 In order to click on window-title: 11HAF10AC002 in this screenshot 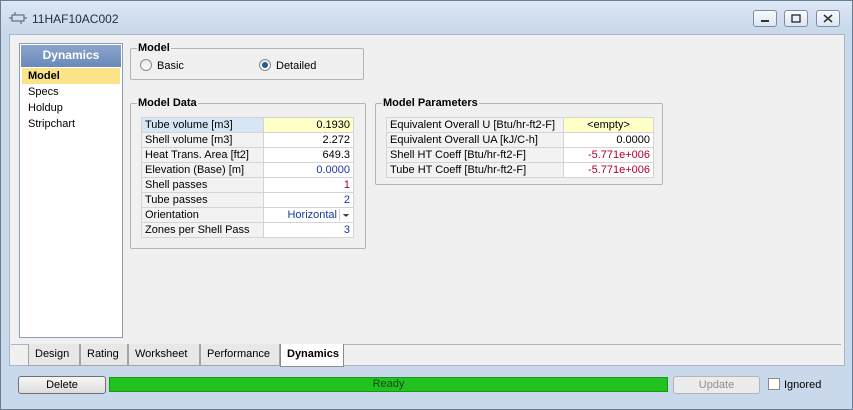, I will do `click(75, 19)`.